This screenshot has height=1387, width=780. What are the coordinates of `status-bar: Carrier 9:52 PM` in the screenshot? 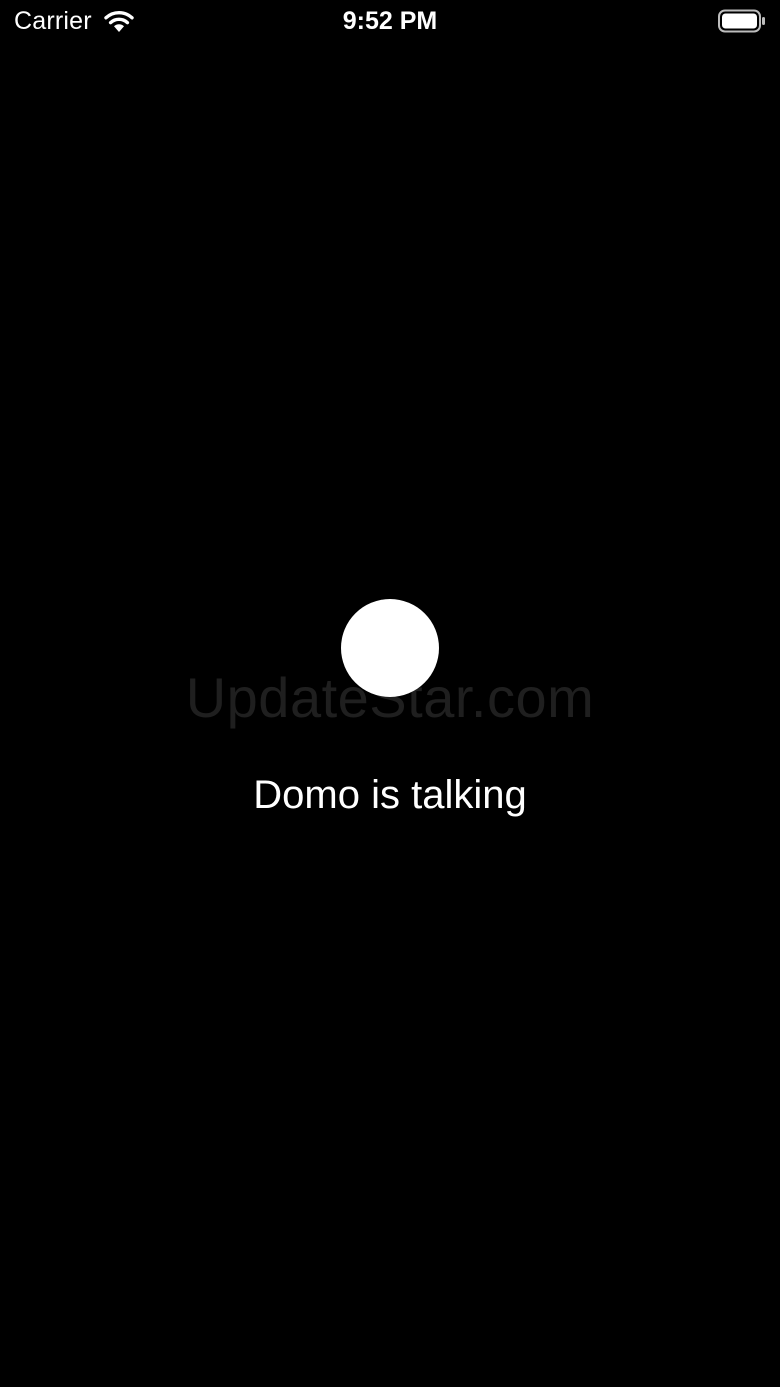 It's located at (390, 22).